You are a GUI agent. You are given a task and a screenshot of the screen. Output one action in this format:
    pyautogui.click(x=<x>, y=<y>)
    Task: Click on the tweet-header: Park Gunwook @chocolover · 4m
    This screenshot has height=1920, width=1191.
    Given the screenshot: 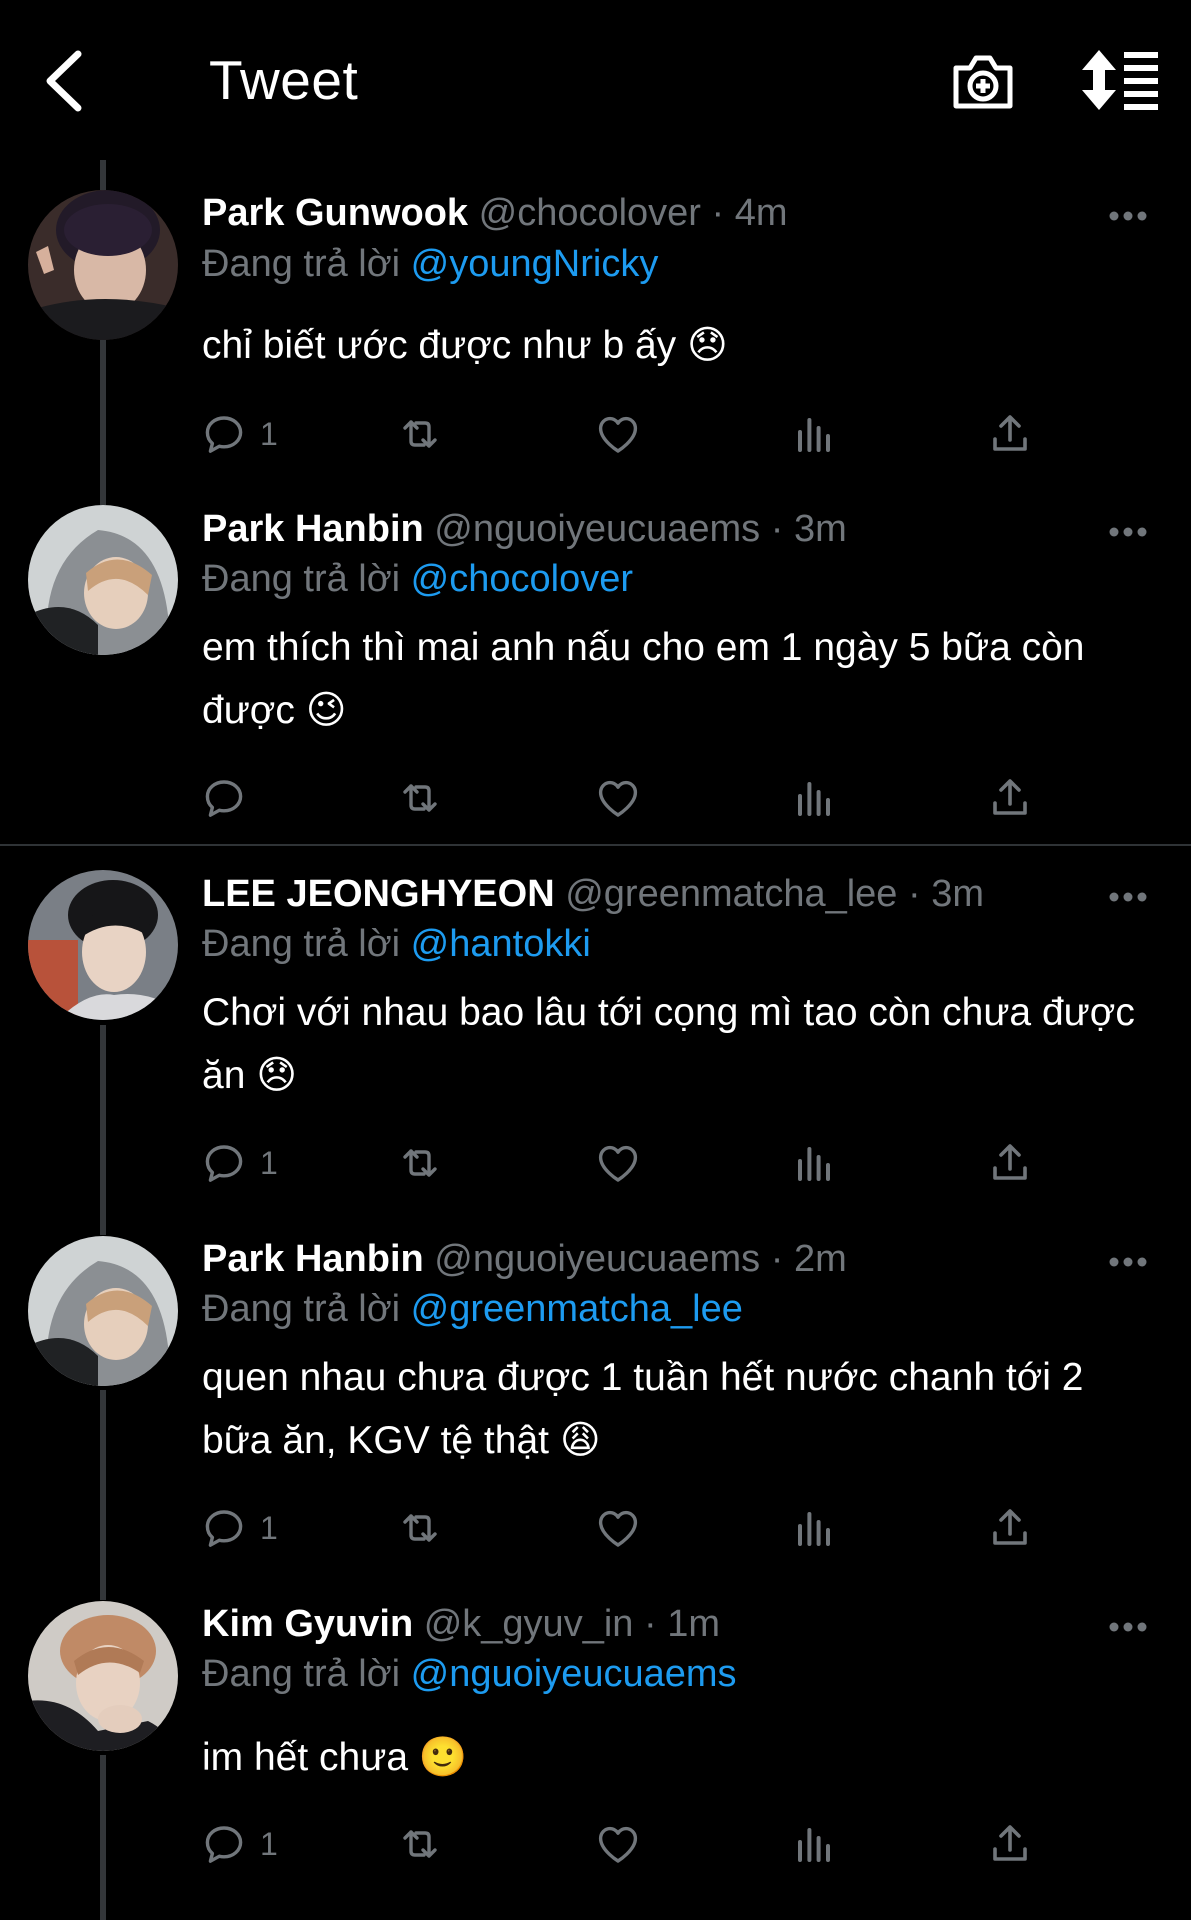 What is the action you would take?
    pyautogui.click(x=495, y=213)
    